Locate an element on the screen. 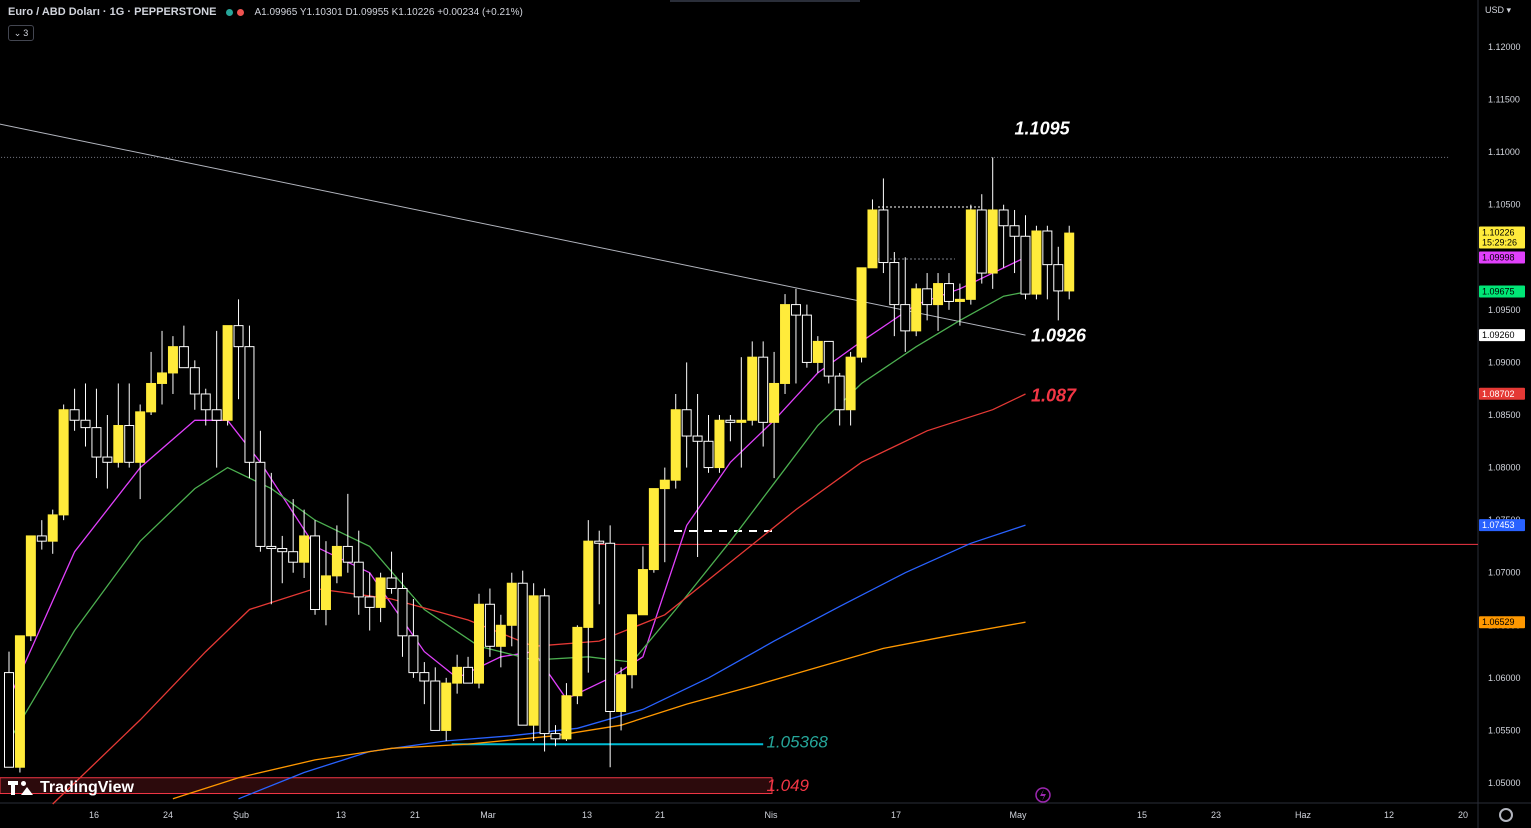 This screenshot has height=828, width=1531. x-tick-label: 20 is located at coordinates (1463, 815).